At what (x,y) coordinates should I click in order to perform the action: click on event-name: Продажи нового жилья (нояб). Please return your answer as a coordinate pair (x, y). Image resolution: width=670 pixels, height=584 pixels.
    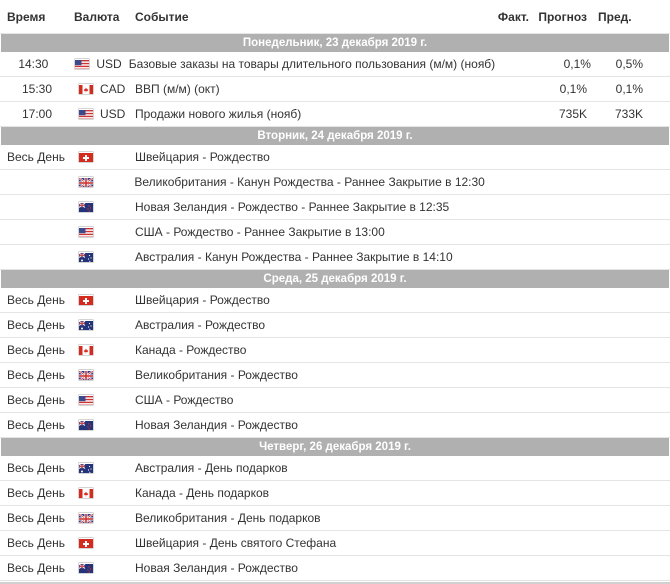
    Looking at the image, I should click on (306, 114).